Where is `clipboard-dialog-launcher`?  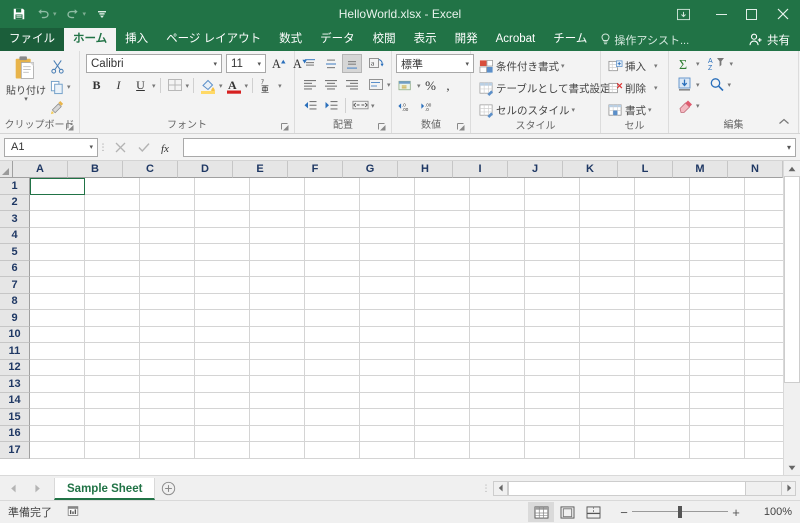
clipboard-dialog-launcher is located at coordinates (70, 127).